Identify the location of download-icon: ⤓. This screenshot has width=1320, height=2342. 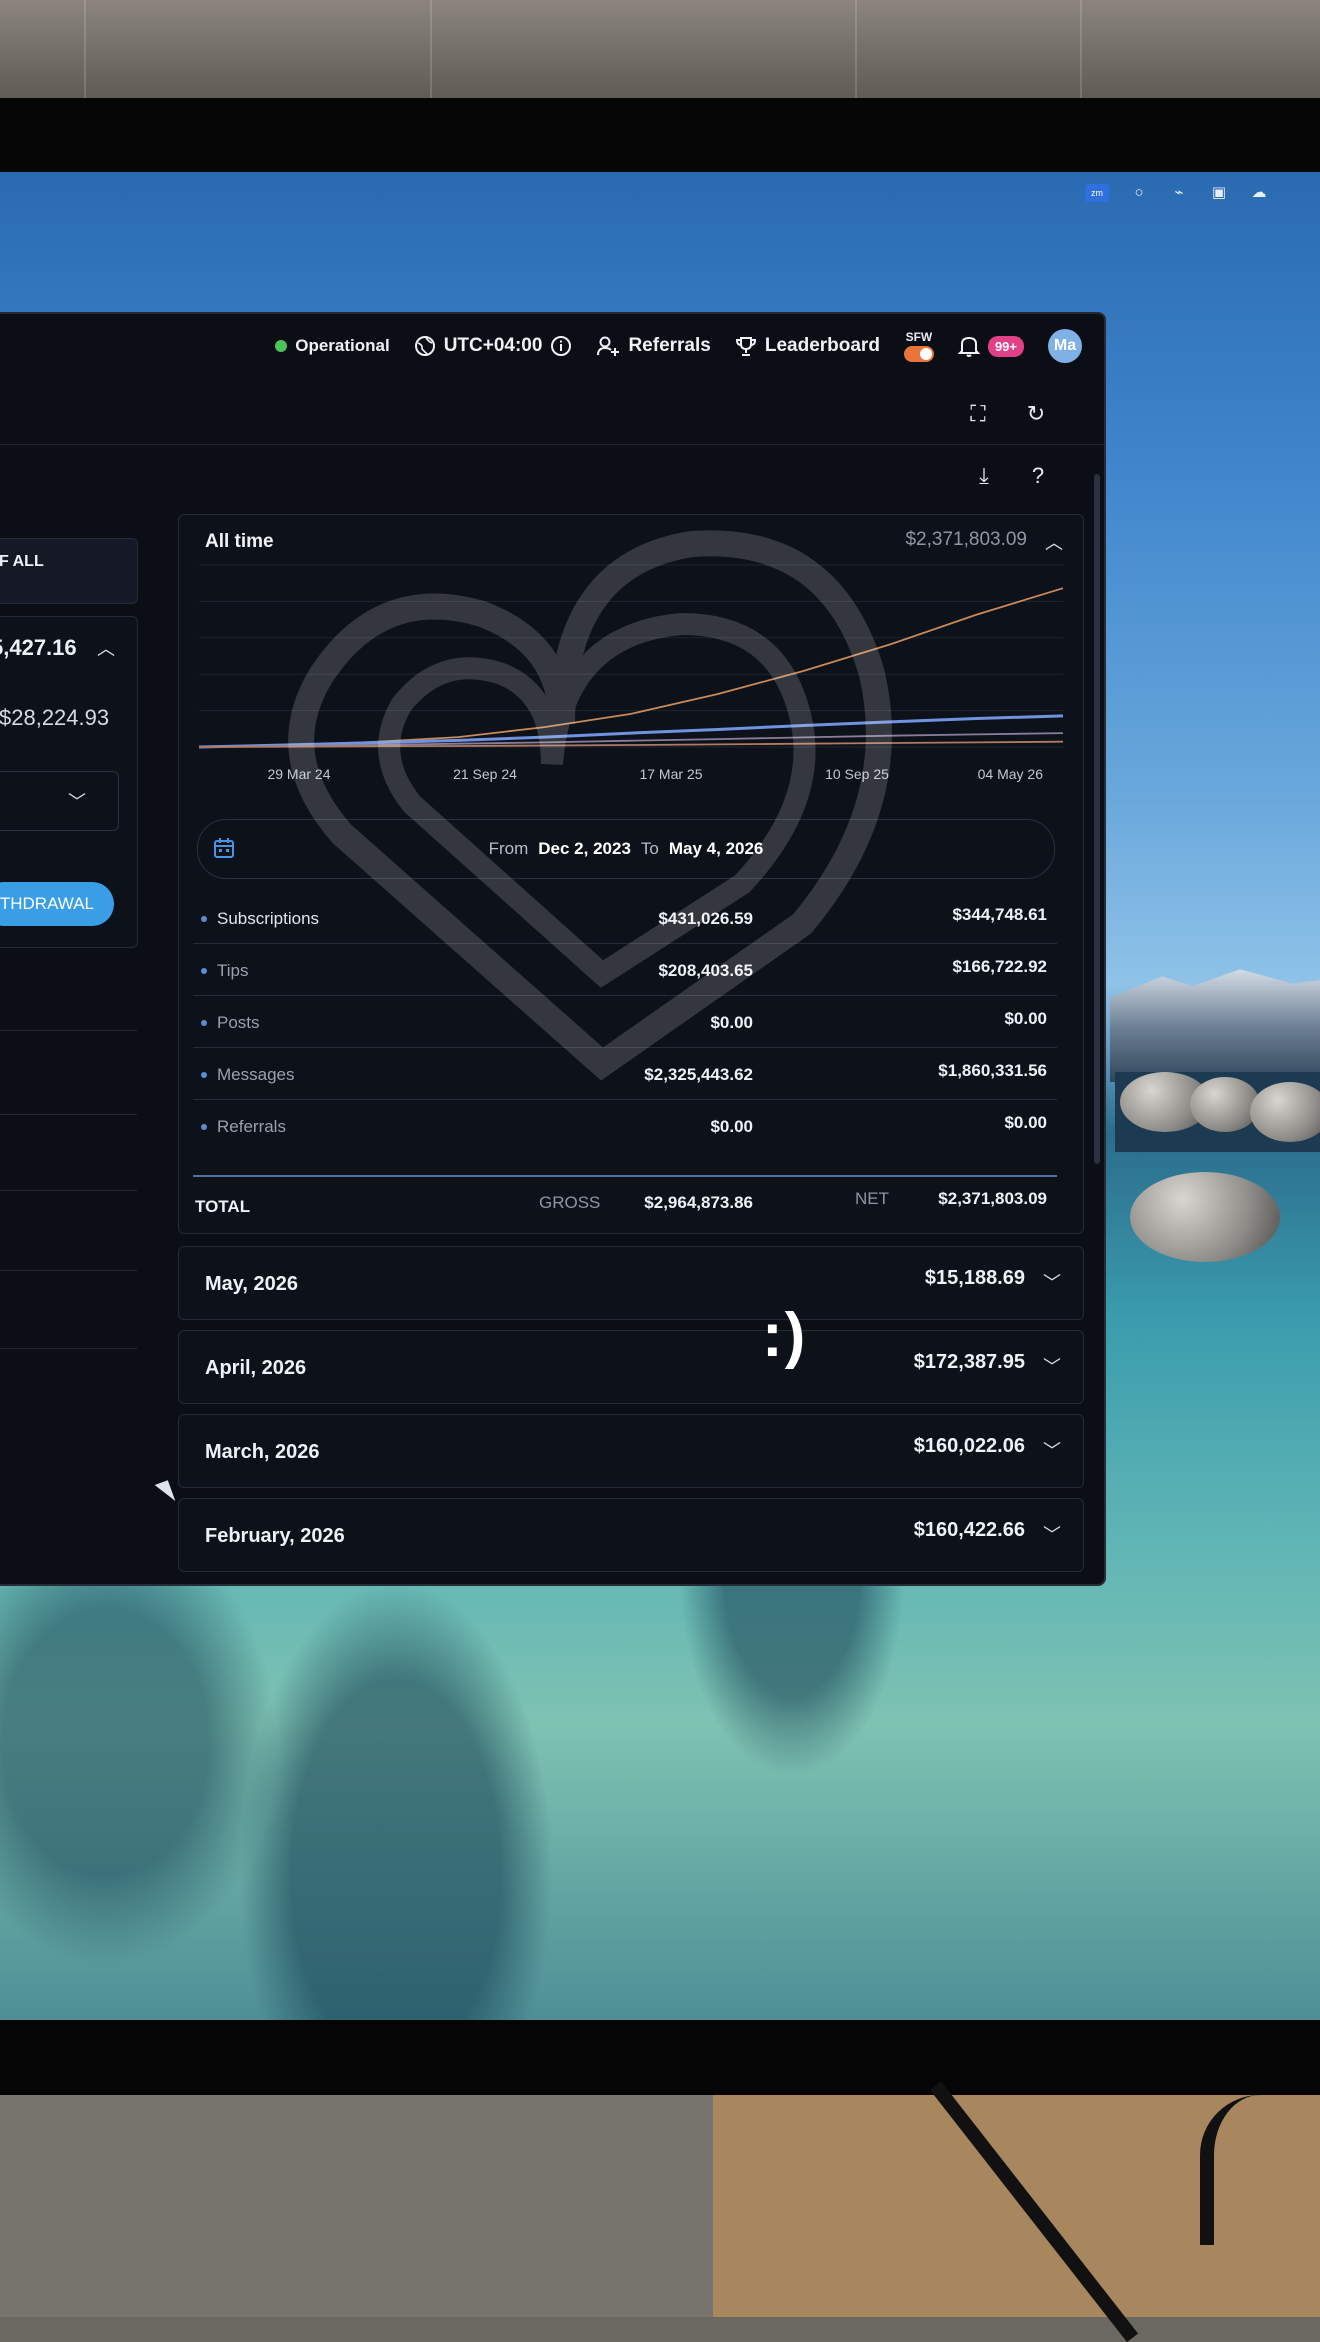
(984, 476).